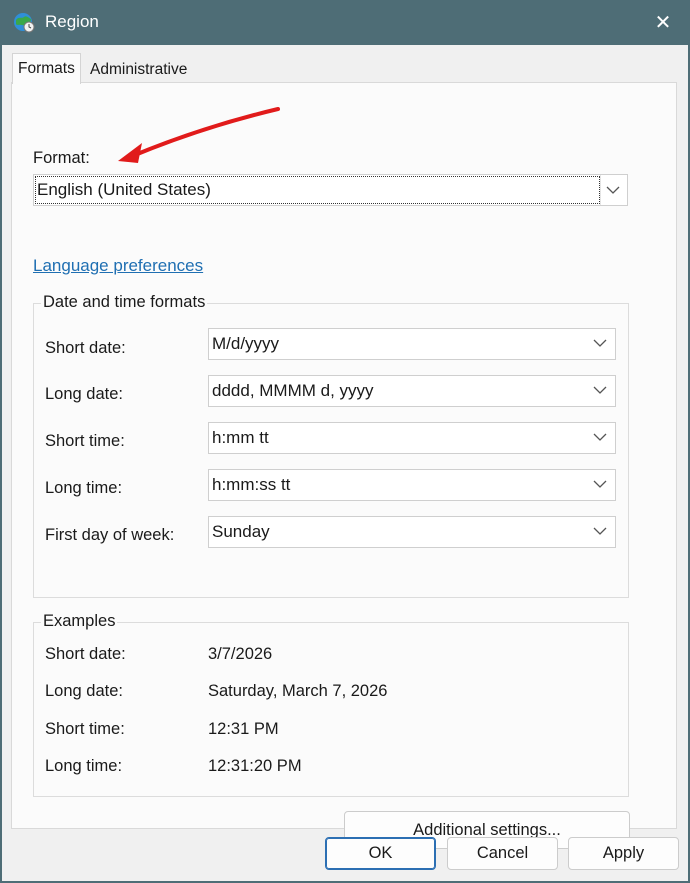 The height and width of the screenshot is (883, 690). Describe the element at coordinates (124, 302) in the screenshot. I see `date-time-formats-title: Date and time formats` at that location.